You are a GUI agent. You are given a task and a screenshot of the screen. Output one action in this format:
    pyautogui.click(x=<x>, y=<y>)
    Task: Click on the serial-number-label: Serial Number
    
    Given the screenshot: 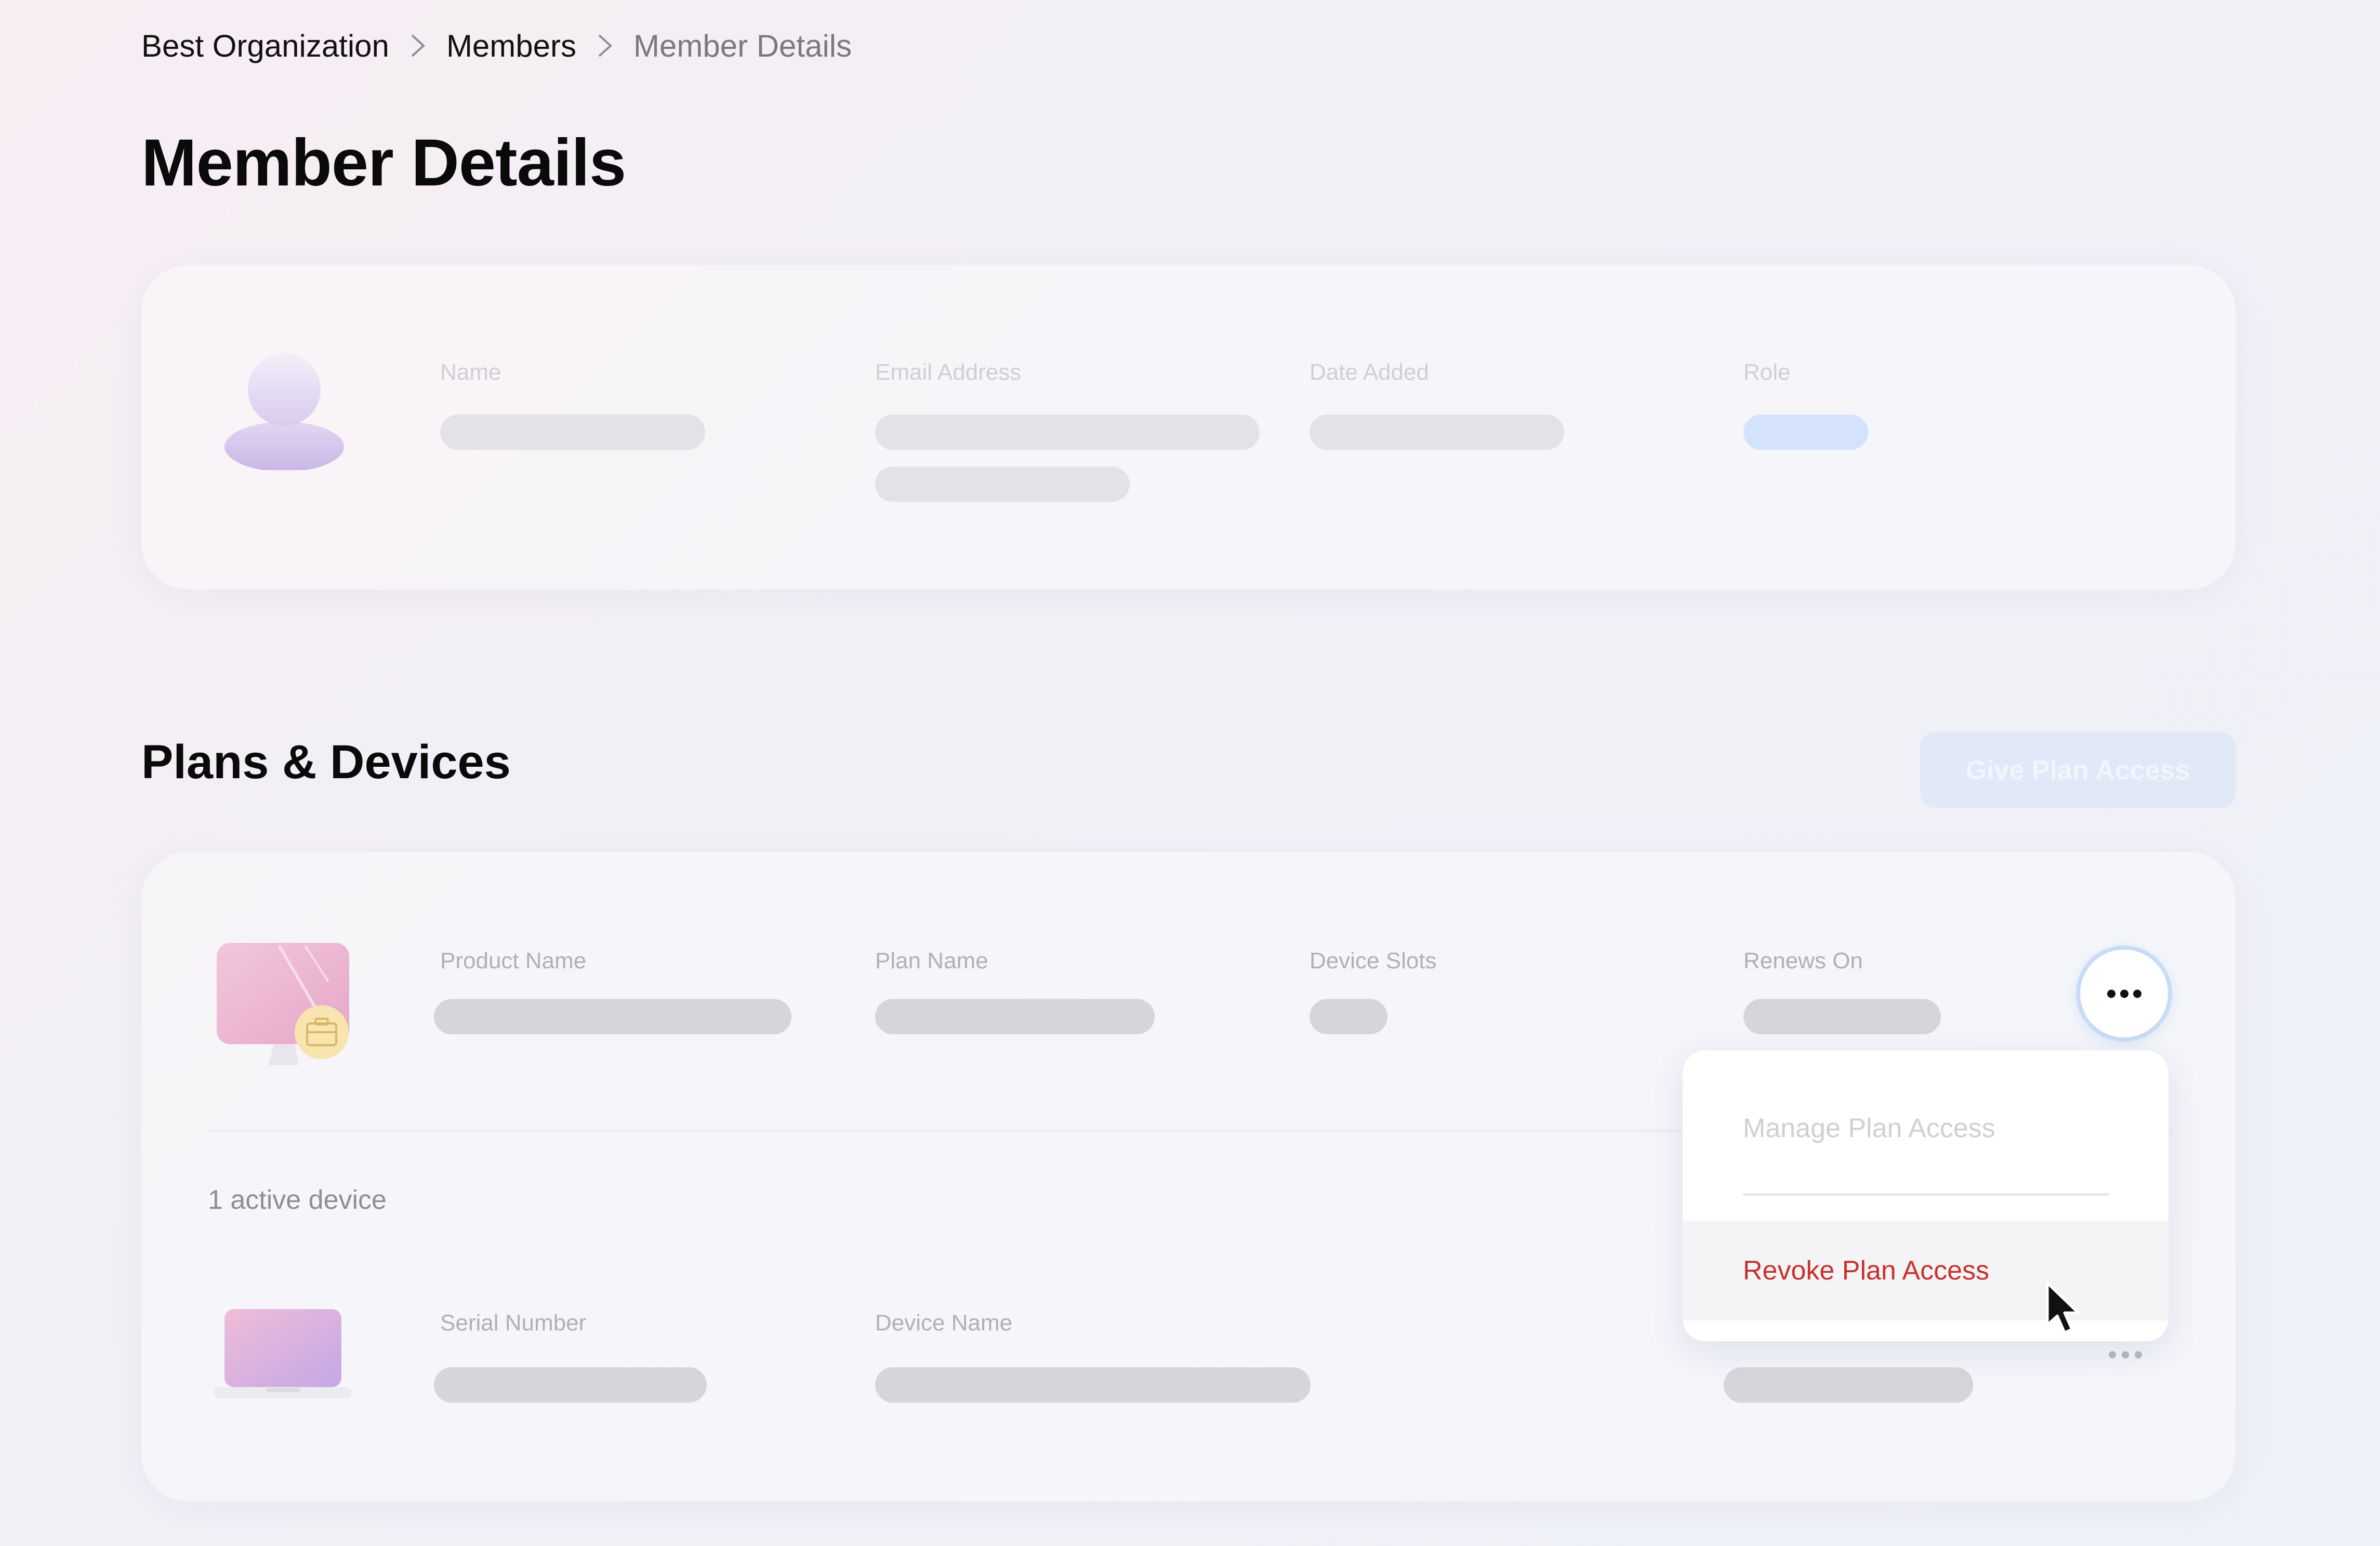 What is the action you would take?
    pyautogui.click(x=513, y=1323)
    